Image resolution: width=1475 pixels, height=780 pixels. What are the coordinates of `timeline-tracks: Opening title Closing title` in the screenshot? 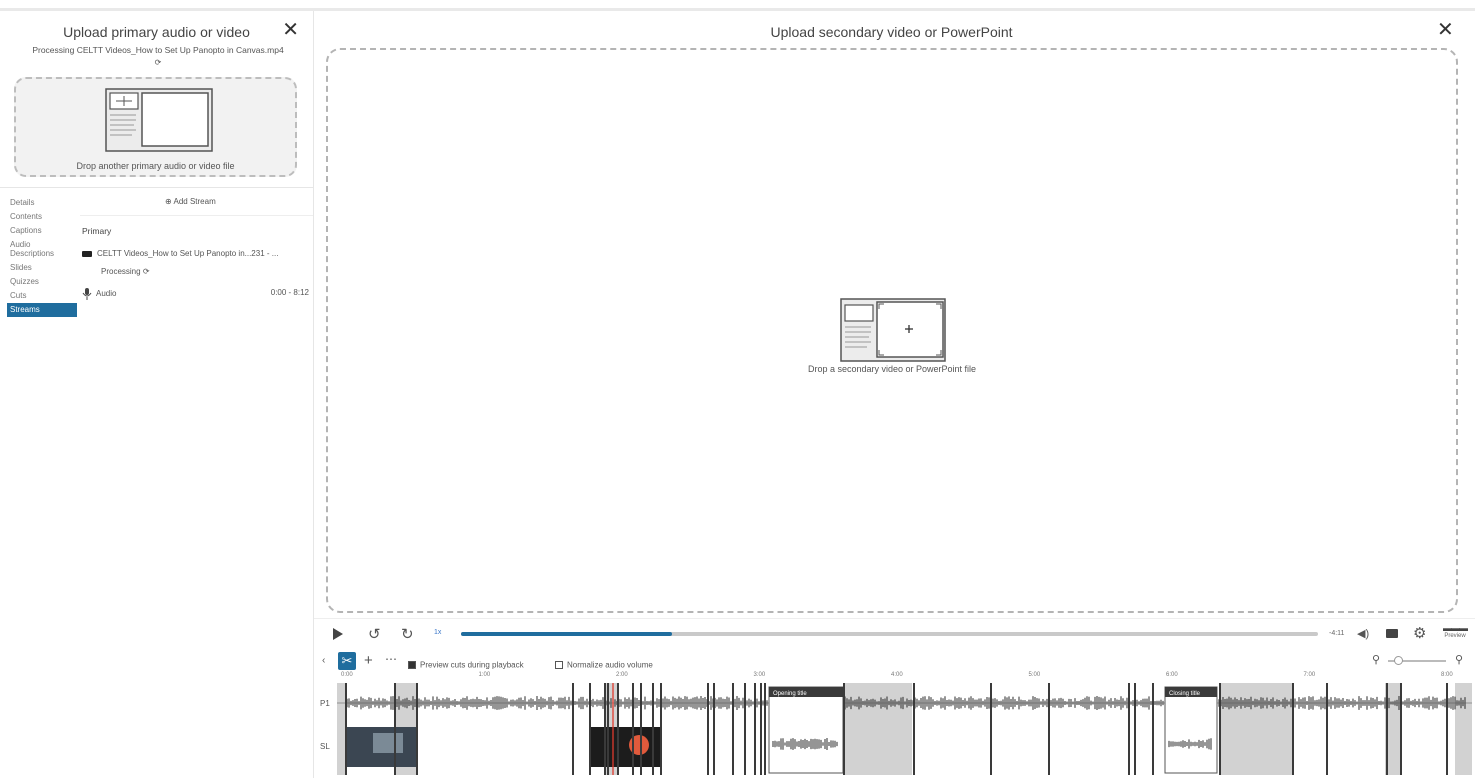 It's located at (904, 729).